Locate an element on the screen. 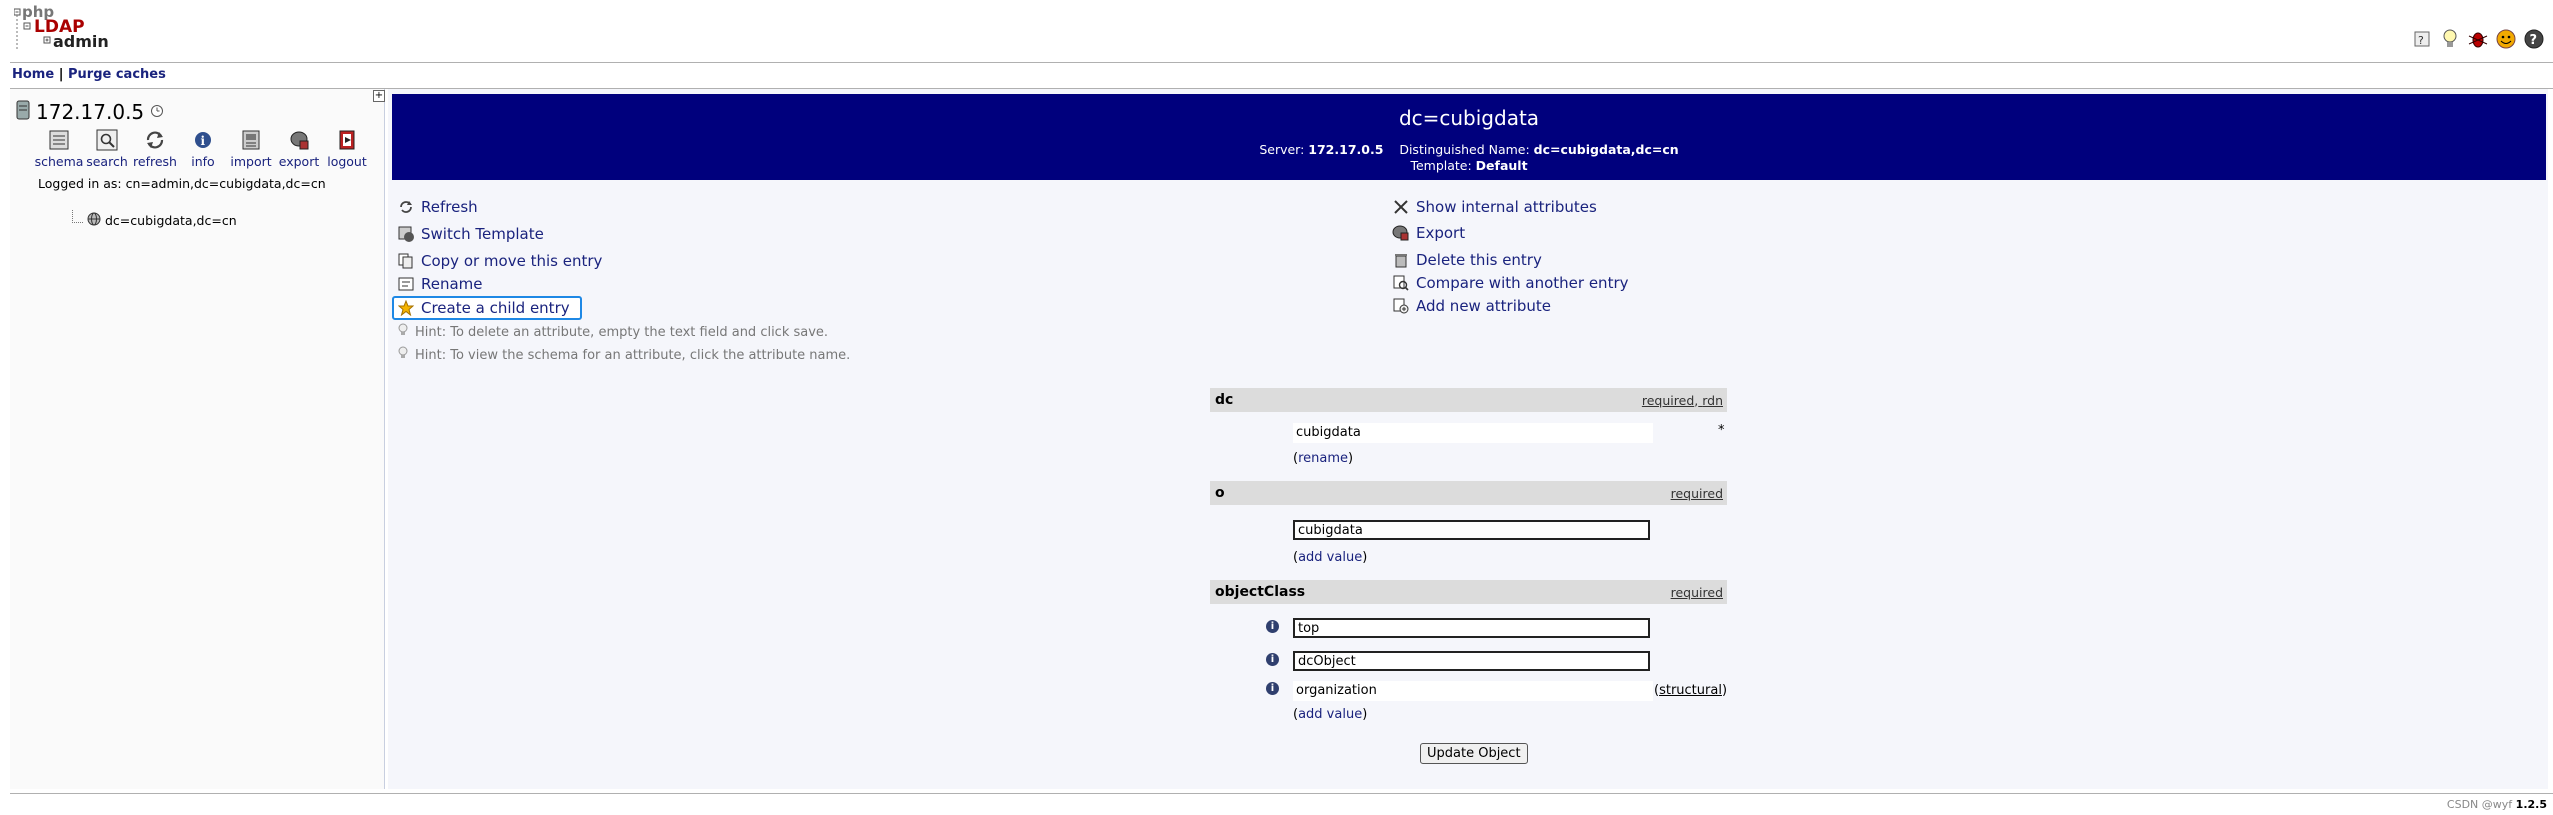 Image resolution: width=2553 pixels, height=815 pixels. add-attribute-action: Add new attribute is located at coordinates (1471, 306).